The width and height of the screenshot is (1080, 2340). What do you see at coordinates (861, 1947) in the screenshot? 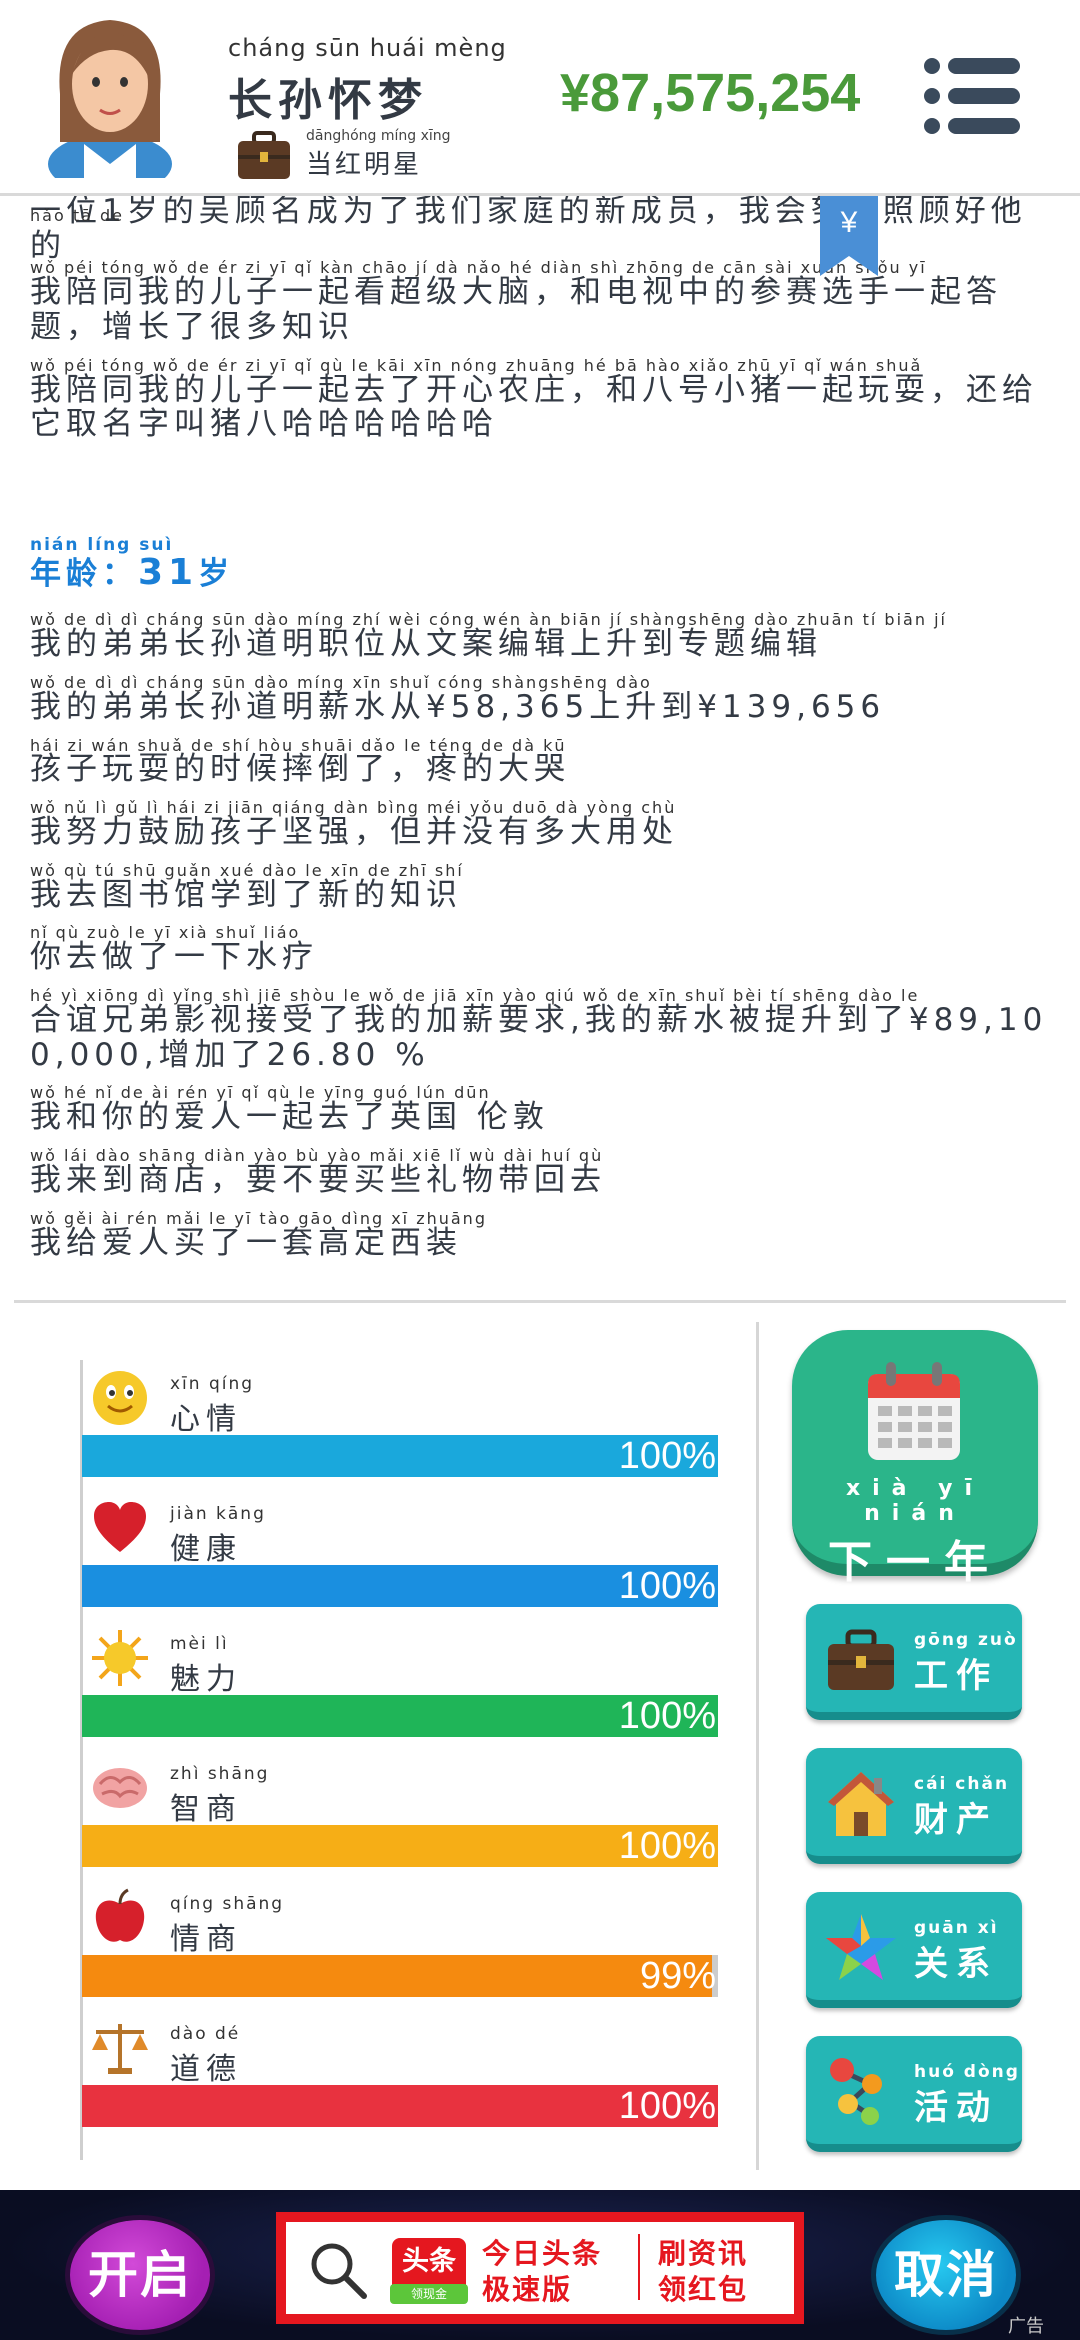
I see `star-icon` at bounding box center [861, 1947].